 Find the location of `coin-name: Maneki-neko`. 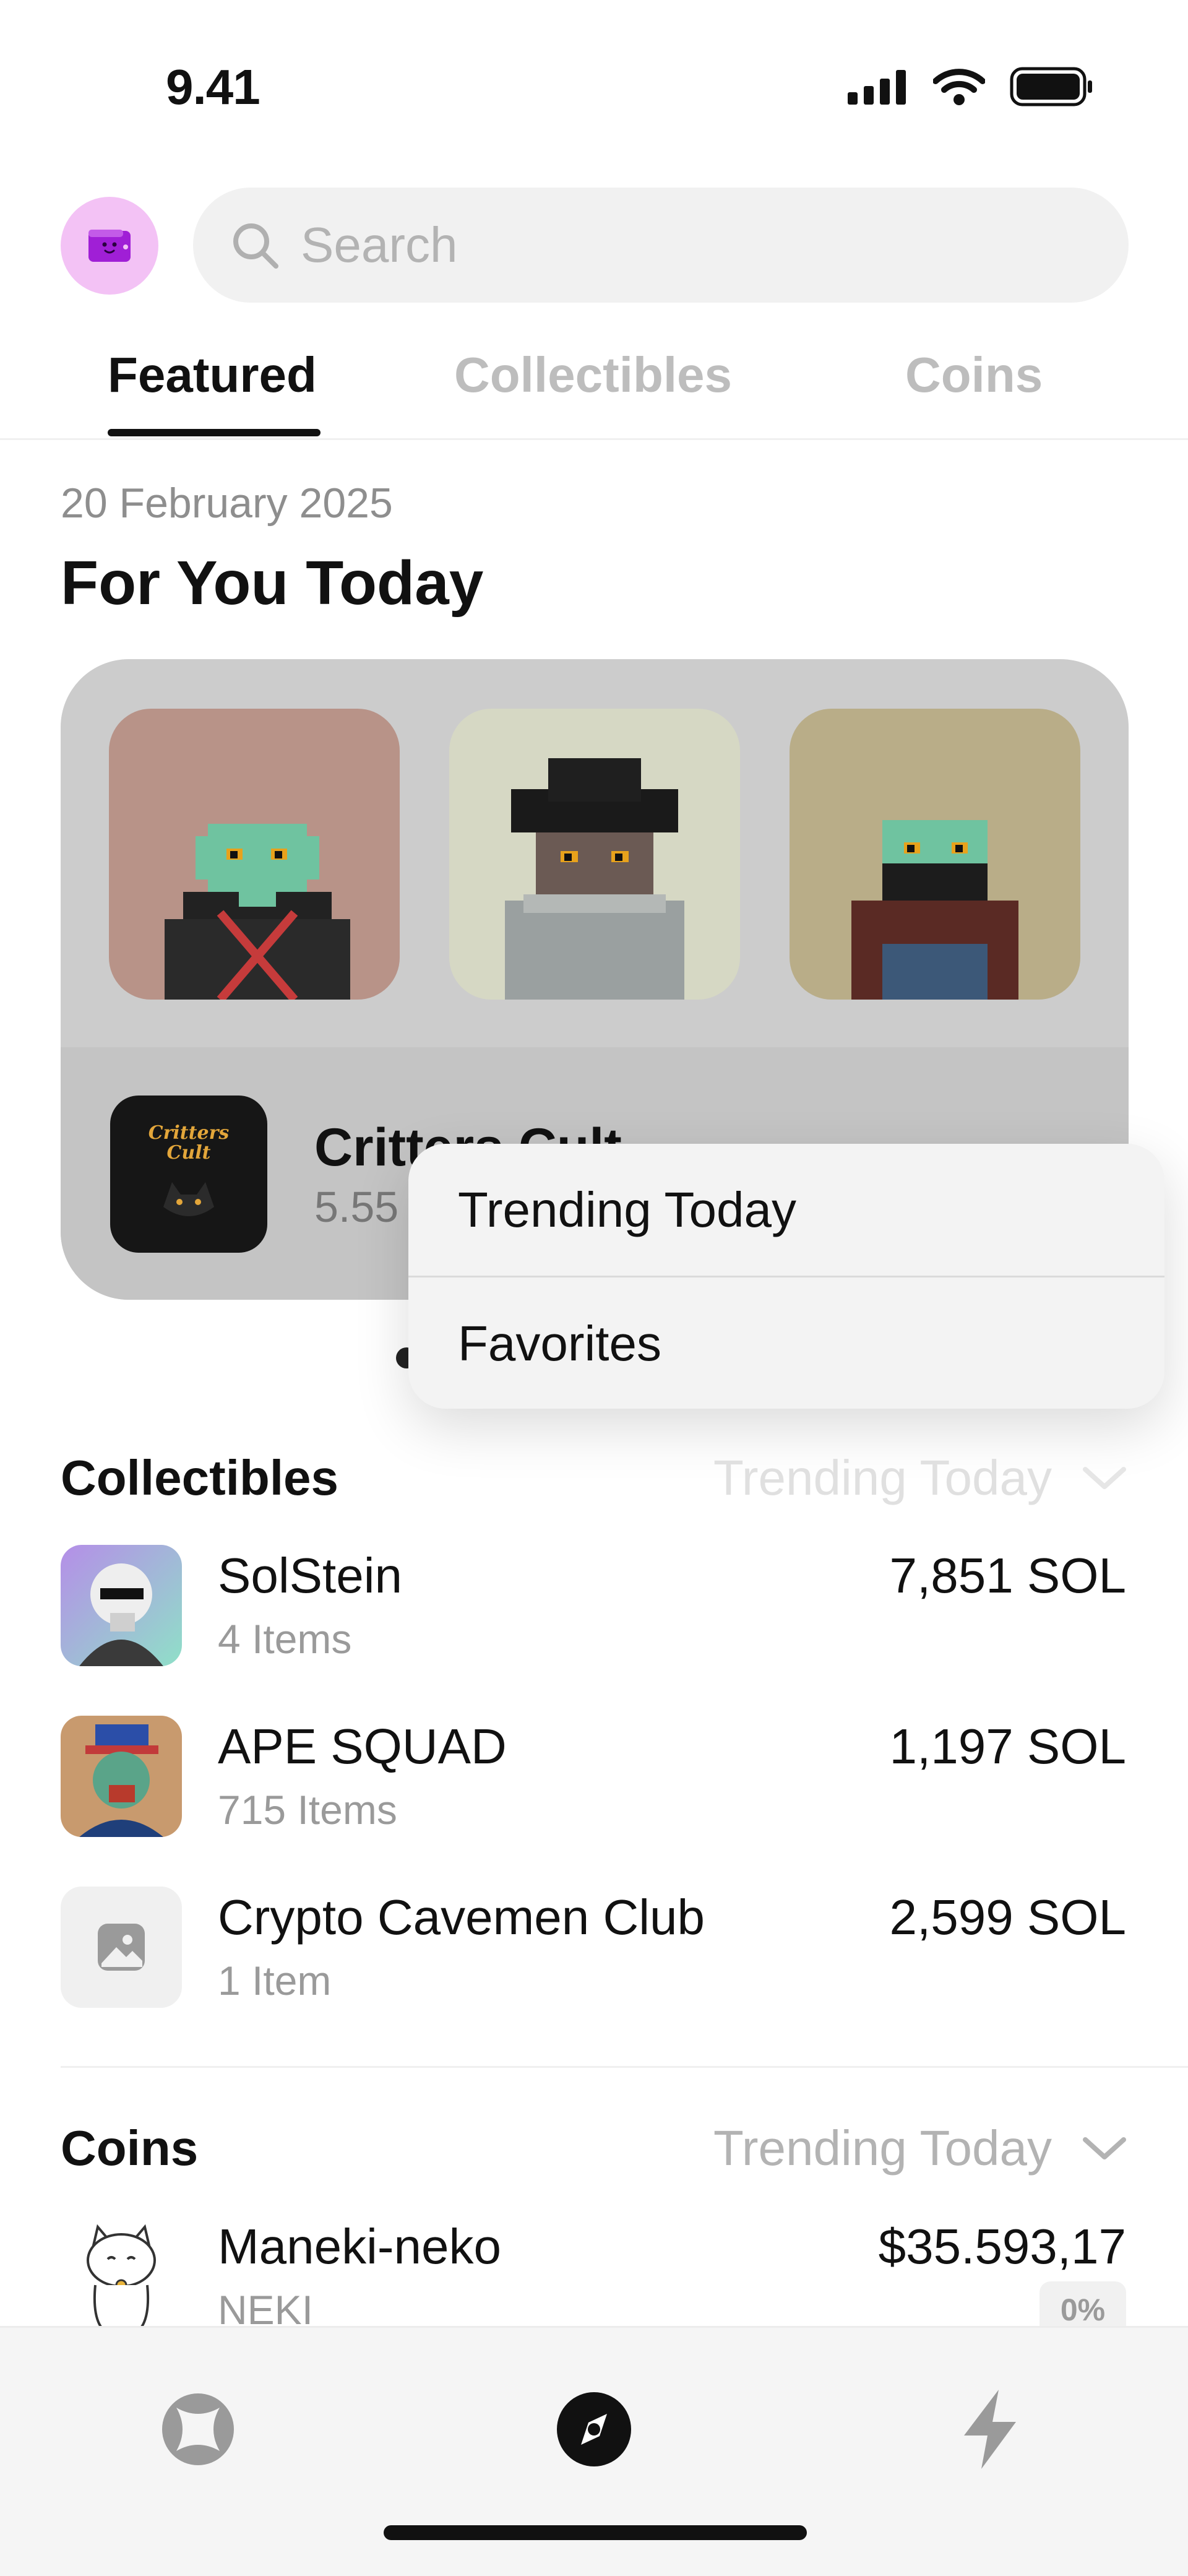

coin-name: Maneki-neko is located at coordinates (360, 2246).